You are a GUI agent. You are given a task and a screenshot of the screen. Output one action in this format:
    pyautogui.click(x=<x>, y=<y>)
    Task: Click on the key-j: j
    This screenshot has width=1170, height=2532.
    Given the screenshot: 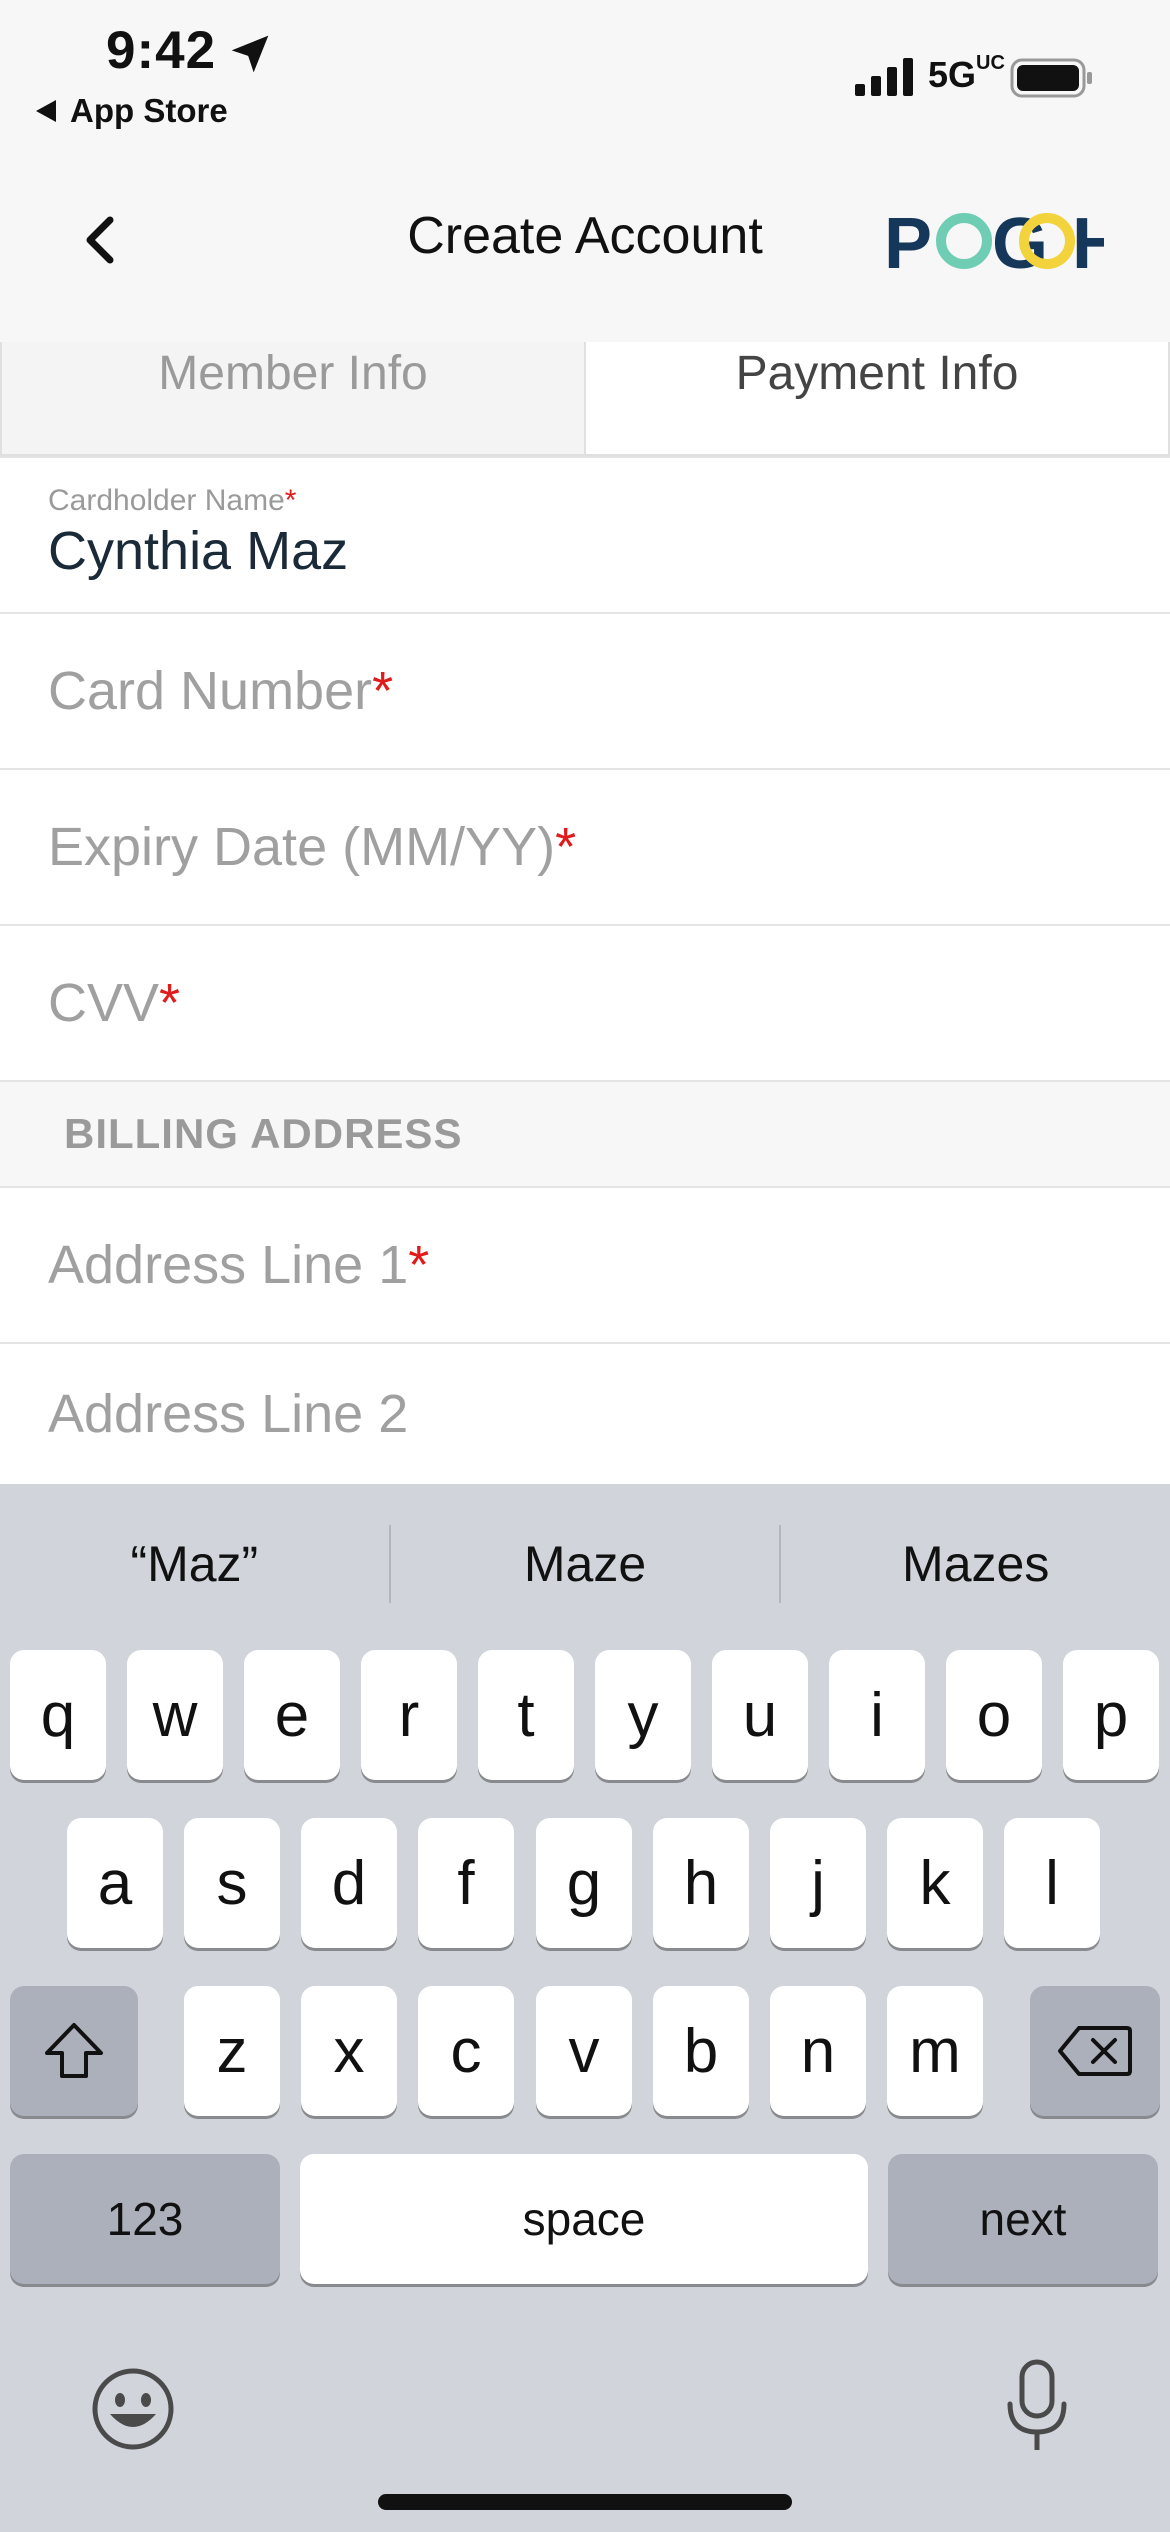 What is the action you would take?
    pyautogui.click(x=818, y=1883)
    